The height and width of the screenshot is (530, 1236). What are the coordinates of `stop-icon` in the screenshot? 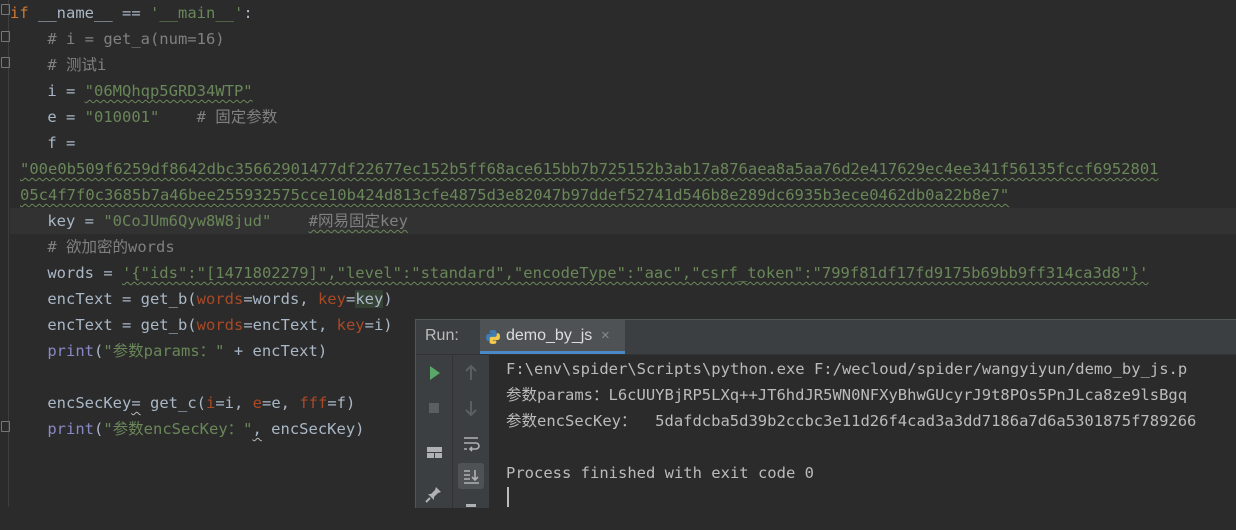 It's located at (434, 408).